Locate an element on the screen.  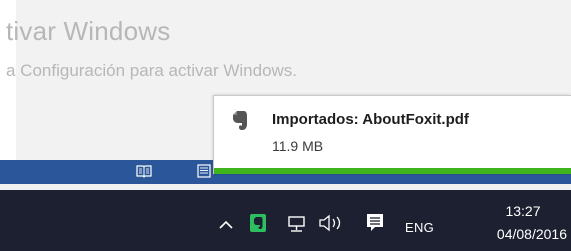
print-layout-icon is located at coordinates (204, 171).